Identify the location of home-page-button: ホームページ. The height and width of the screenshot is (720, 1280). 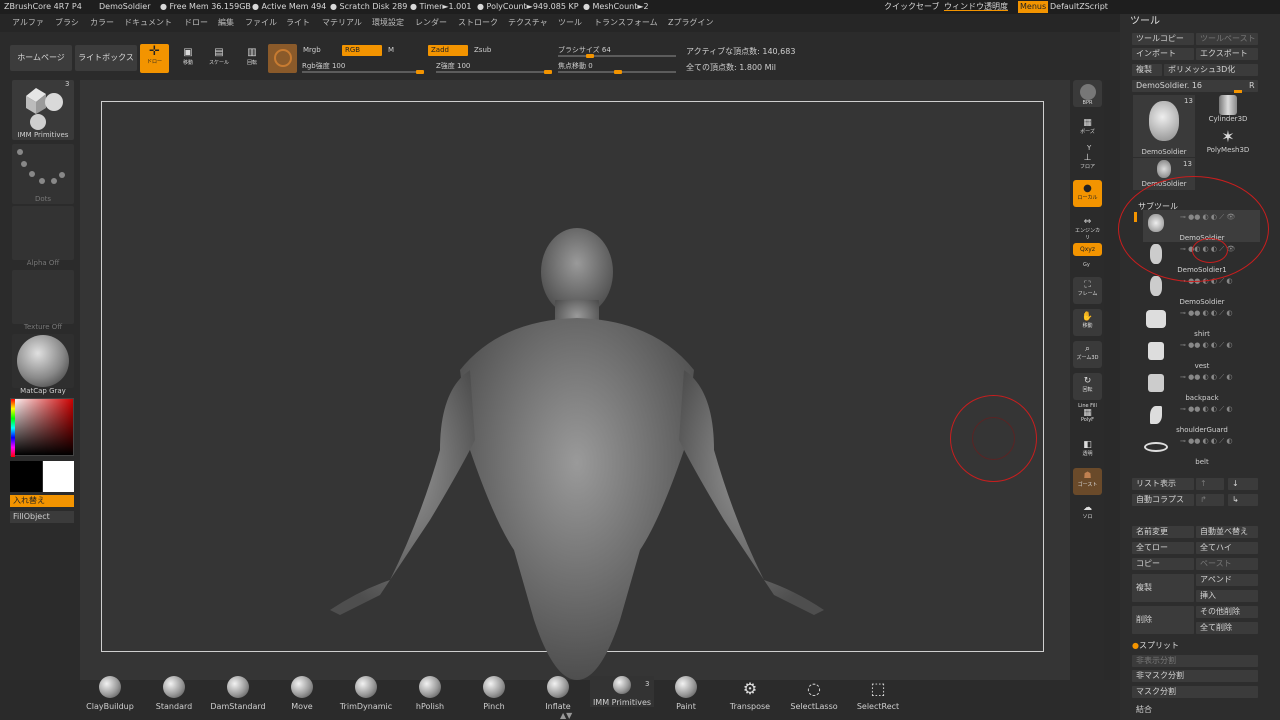
(41, 58).